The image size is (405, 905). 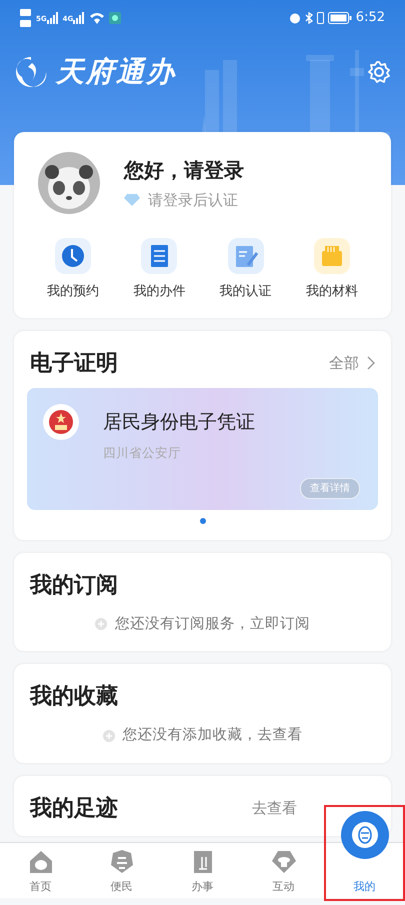 What do you see at coordinates (274, 808) in the screenshot?
I see `view-link: 去查看` at bounding box center [274, 808].